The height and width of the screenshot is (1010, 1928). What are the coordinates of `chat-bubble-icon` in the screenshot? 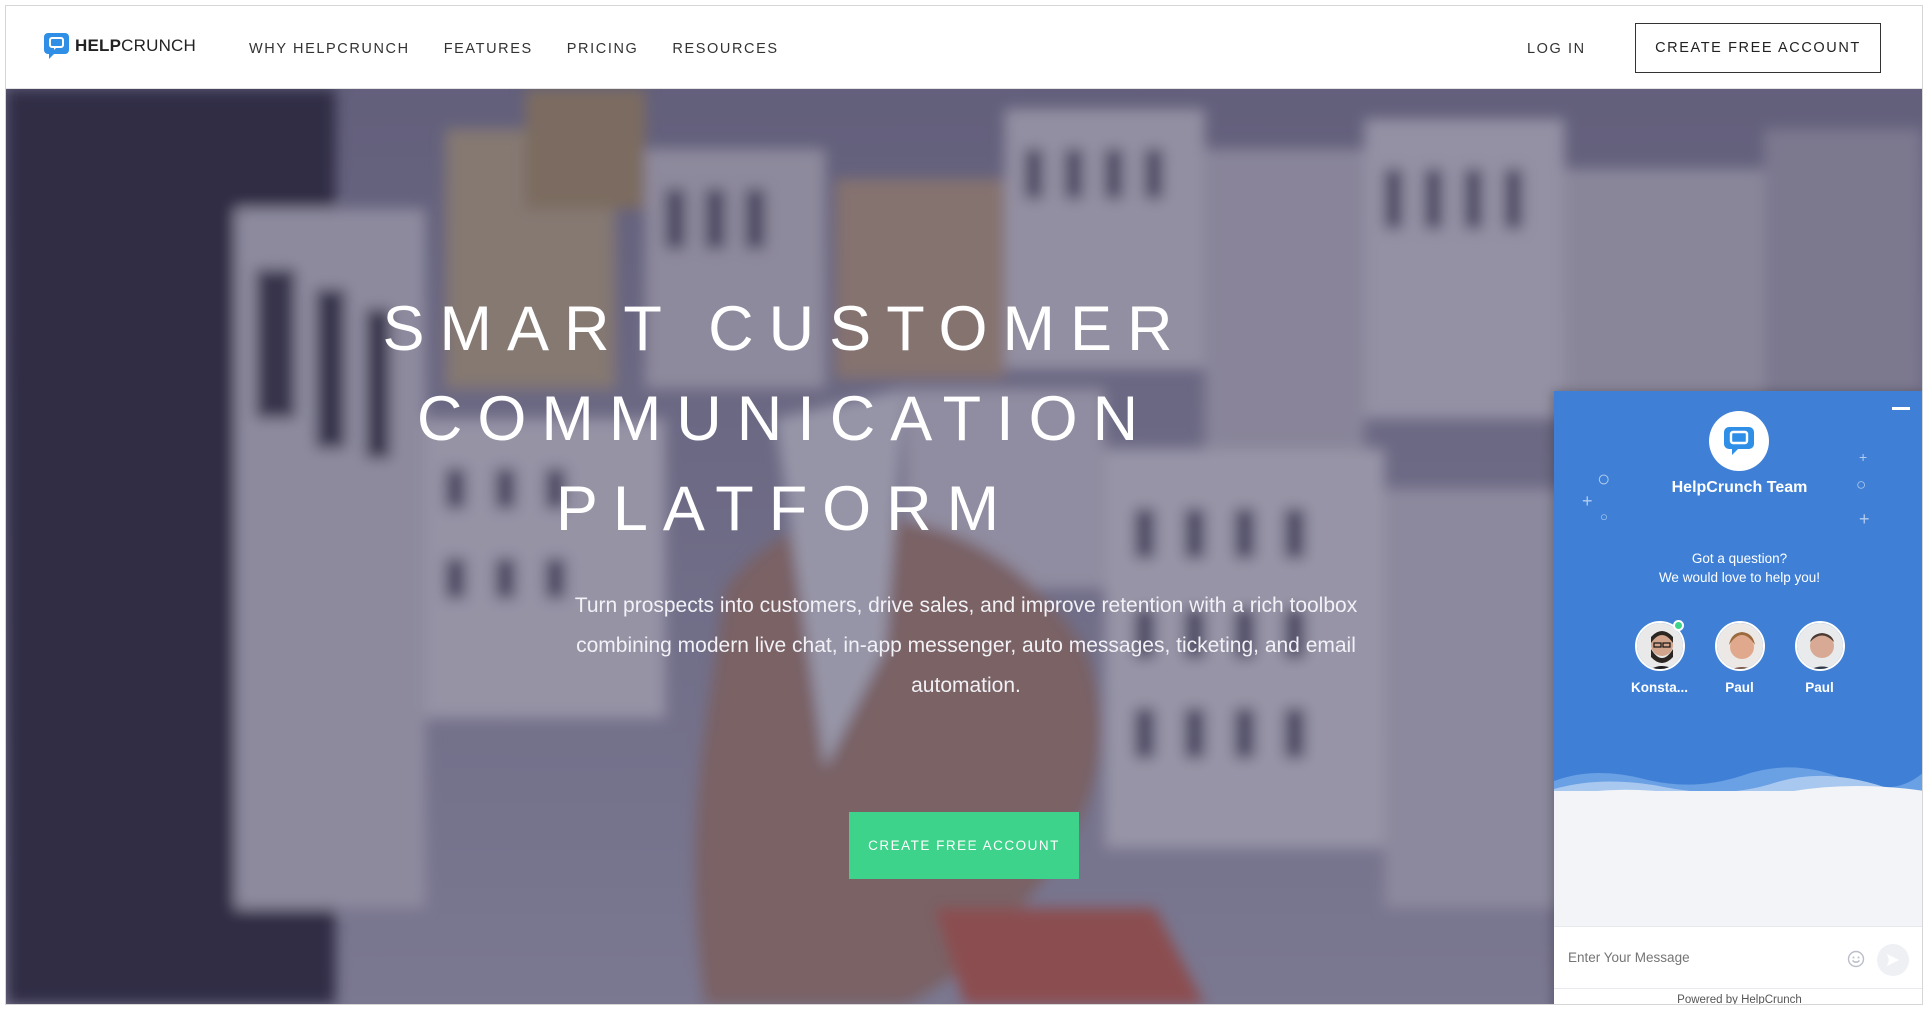 It's located at (1739, 441).